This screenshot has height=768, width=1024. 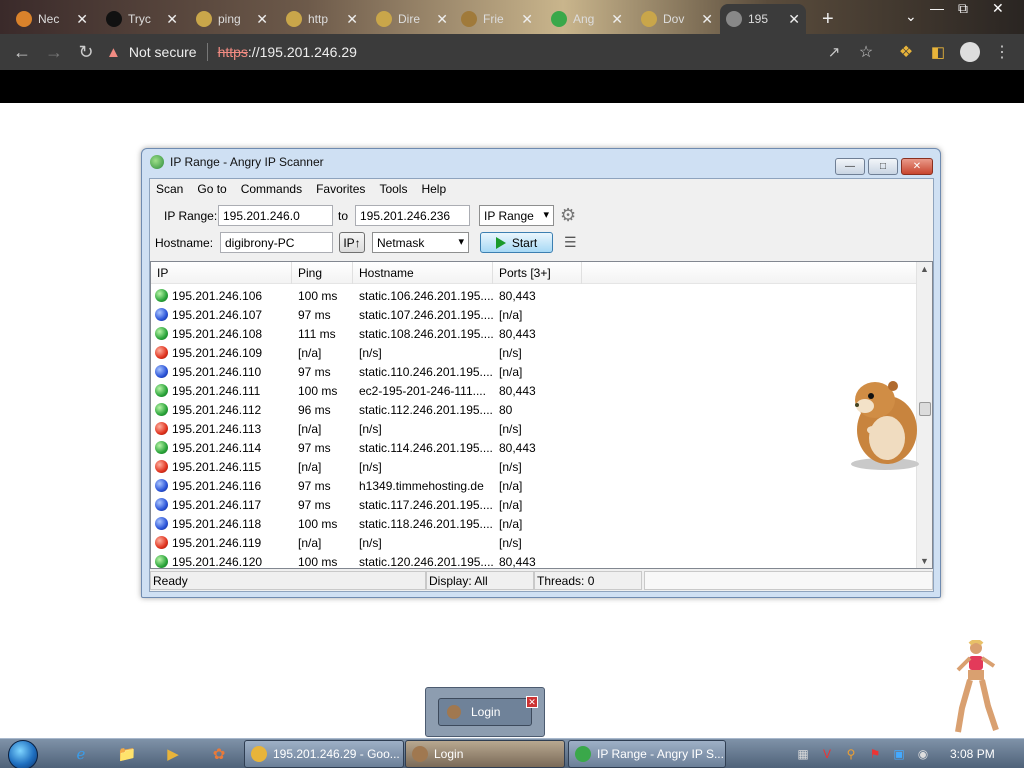 I want to click on side-panel-icon: ◧, so click(x=938, y=52).